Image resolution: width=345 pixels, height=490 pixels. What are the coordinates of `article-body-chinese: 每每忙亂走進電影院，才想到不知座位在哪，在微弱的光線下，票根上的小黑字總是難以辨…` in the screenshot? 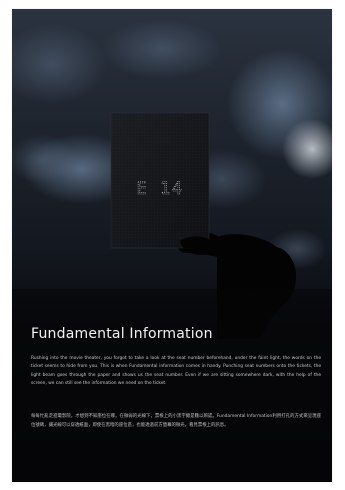 It's located at (176, 421).